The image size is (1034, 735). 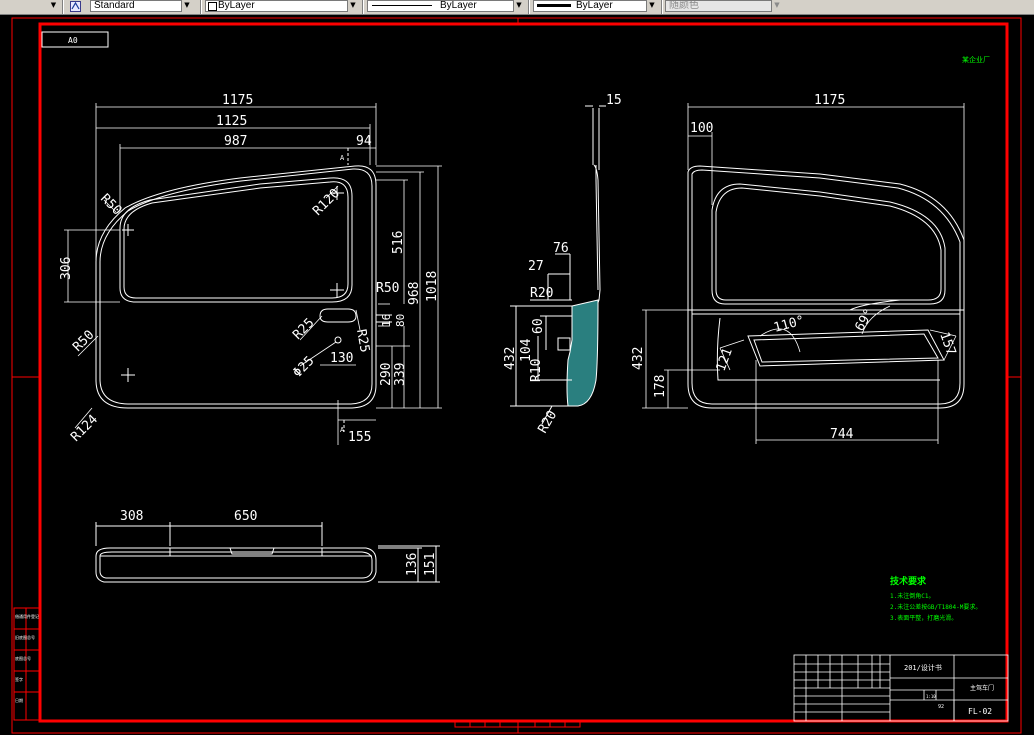 I want to click on layer-color-select: ByLayer, so click(x=281, y=6).